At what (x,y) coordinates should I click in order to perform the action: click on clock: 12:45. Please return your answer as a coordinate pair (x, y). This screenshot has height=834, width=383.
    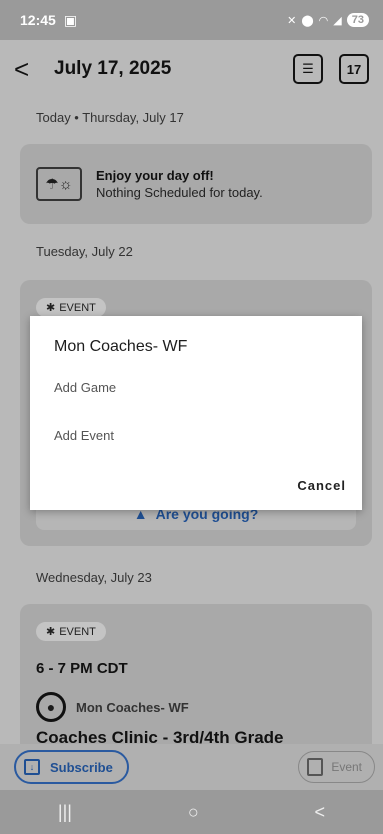
    Looking at the image, I should click on (38, 20).